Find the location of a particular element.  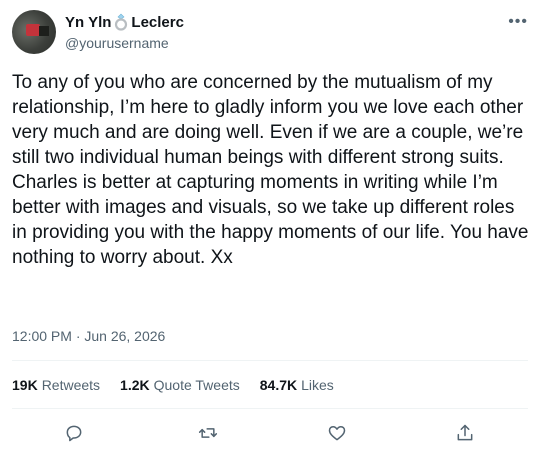

share-icon is located at coordinates (465, 432).